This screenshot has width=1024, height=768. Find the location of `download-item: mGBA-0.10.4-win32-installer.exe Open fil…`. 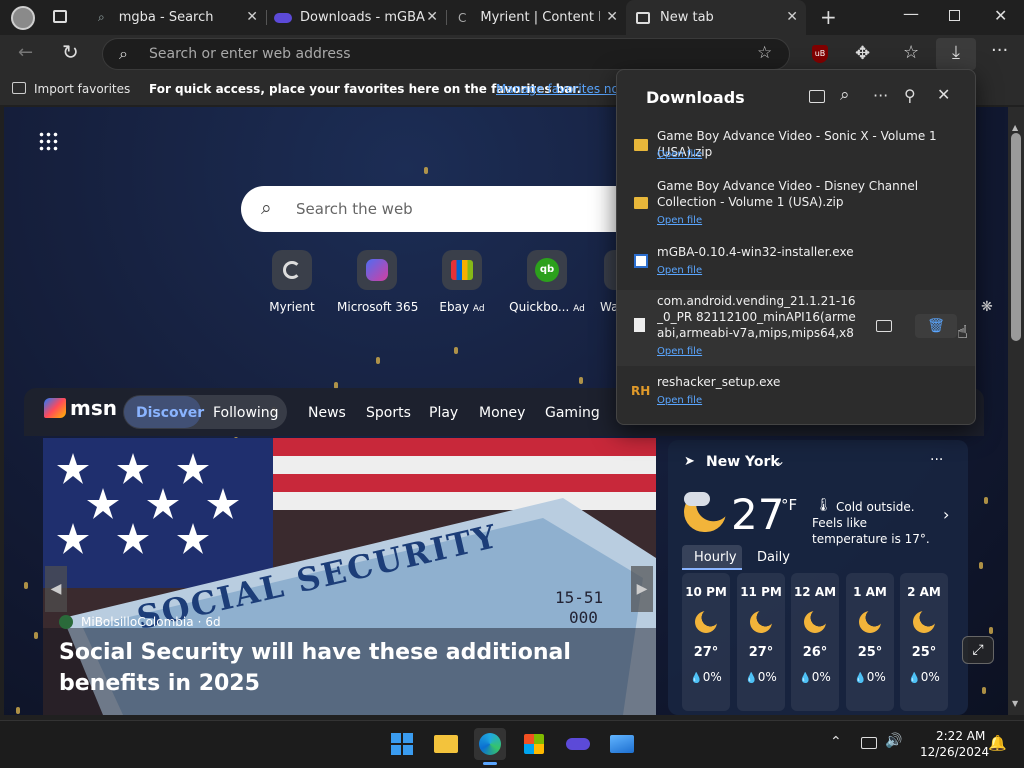

download-item: mGBA-0.10.4-win32-installer.exe Open fil… is located at coordinates (796, 264).